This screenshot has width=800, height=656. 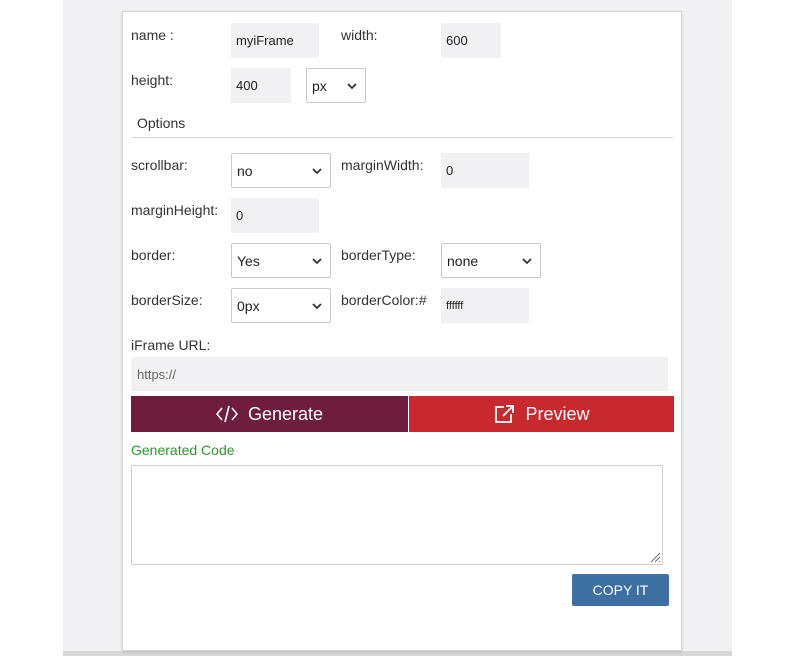 I want to click on scrollbar-label: scrollbar:, so click(x=159, y=165).